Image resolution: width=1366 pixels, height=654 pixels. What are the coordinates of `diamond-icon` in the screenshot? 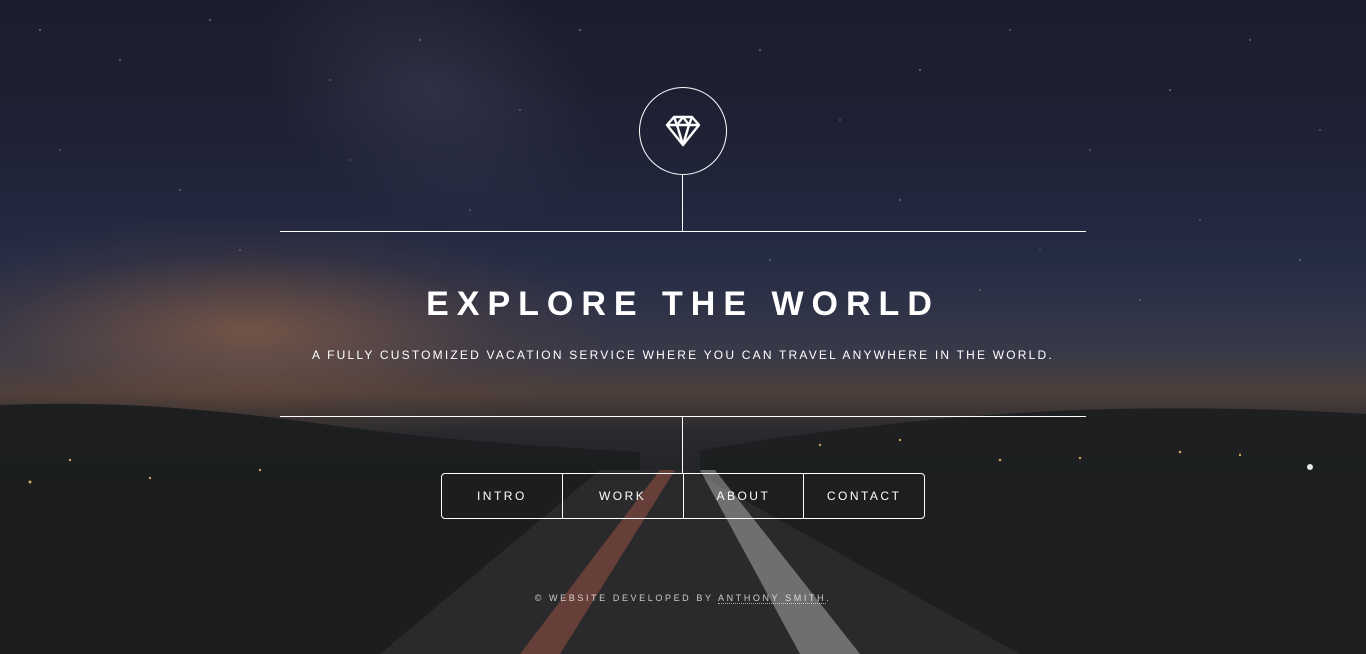 It's located at (683, 131).